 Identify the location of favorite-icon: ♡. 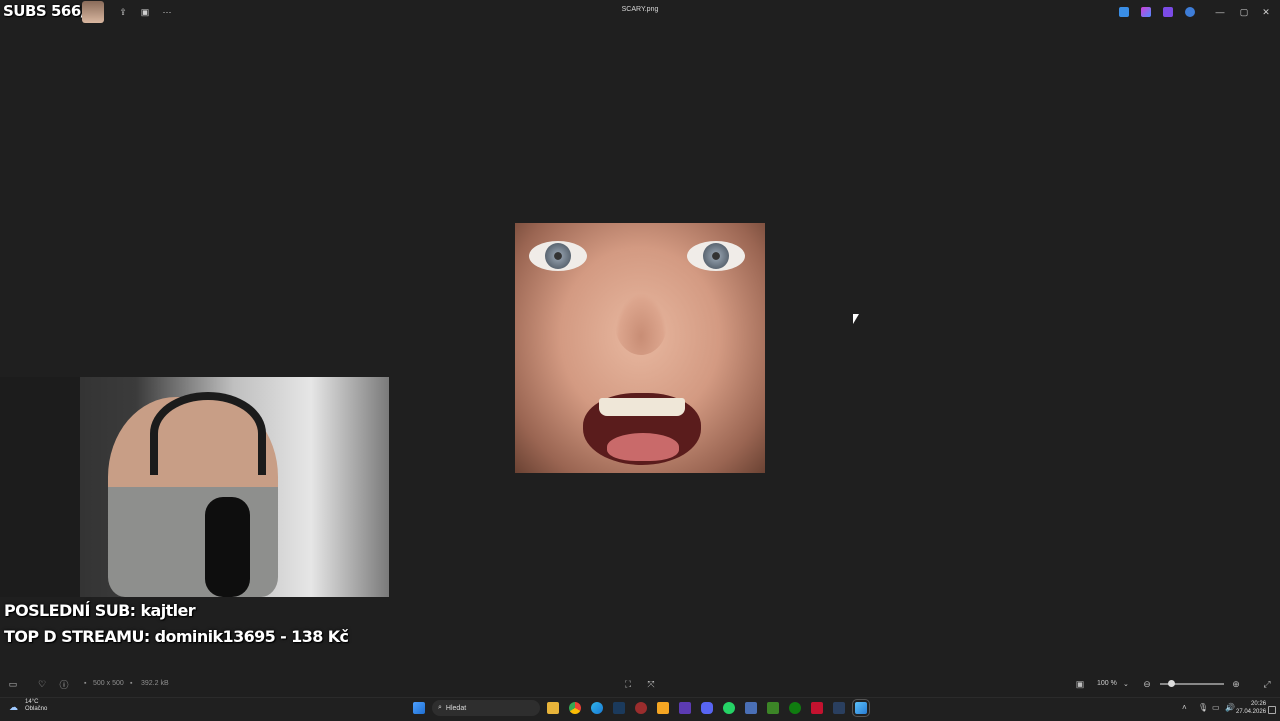
(42, 684).